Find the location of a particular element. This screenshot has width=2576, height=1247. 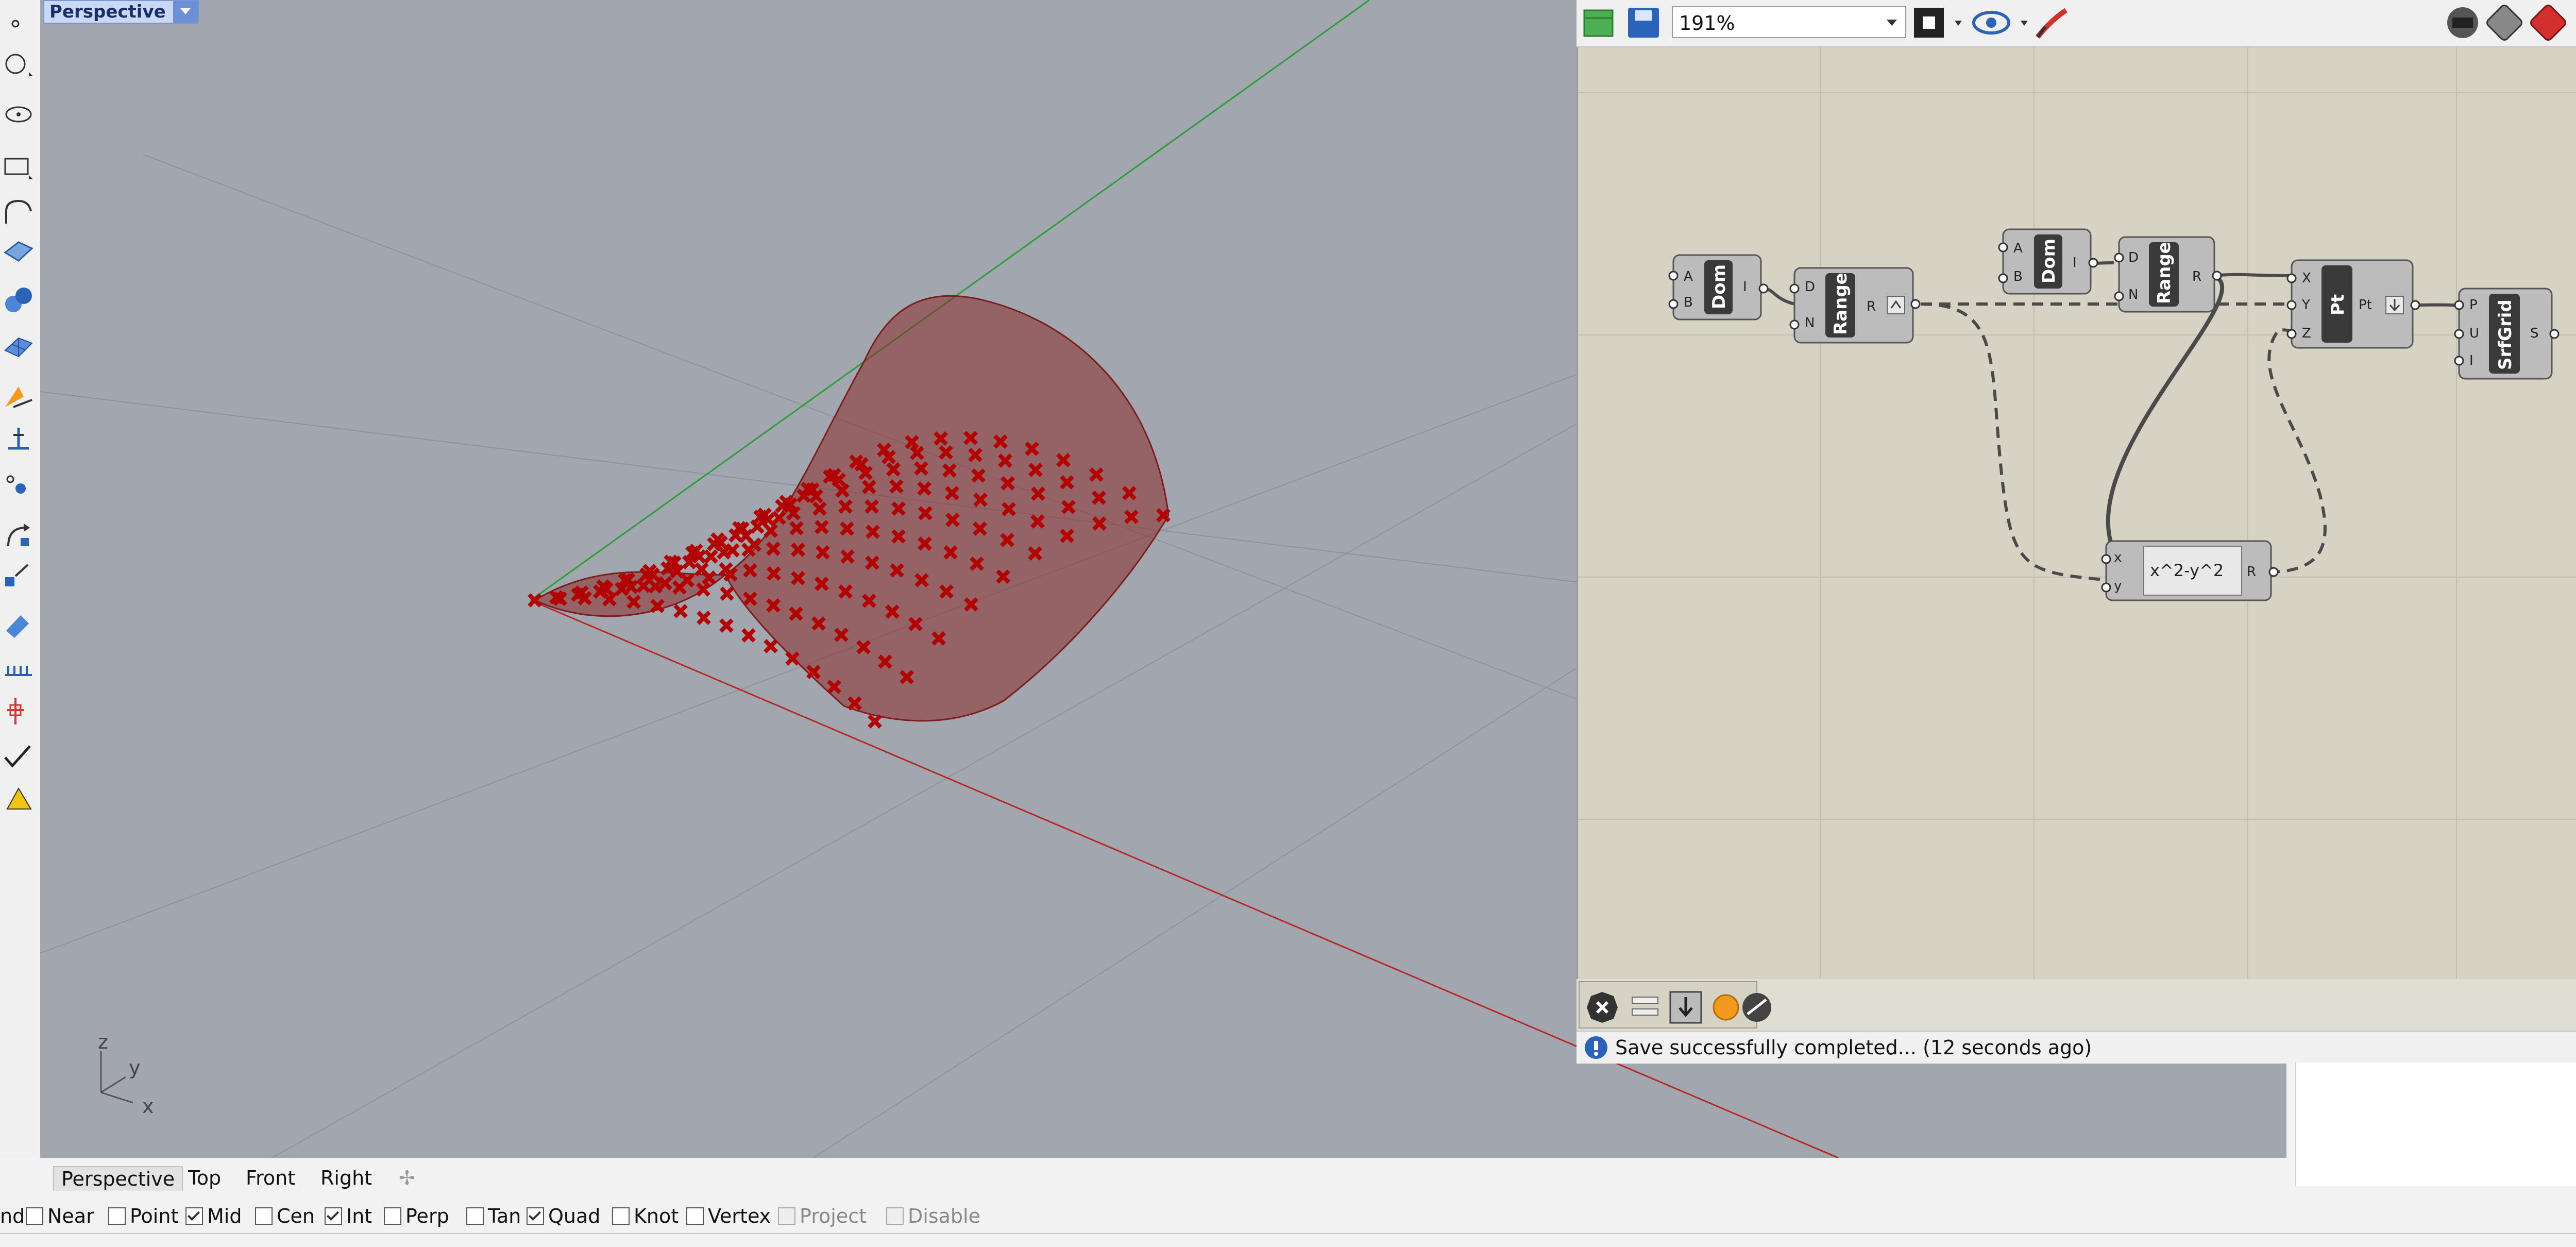

circle-tool-icon is located at coordinates (18, 61).